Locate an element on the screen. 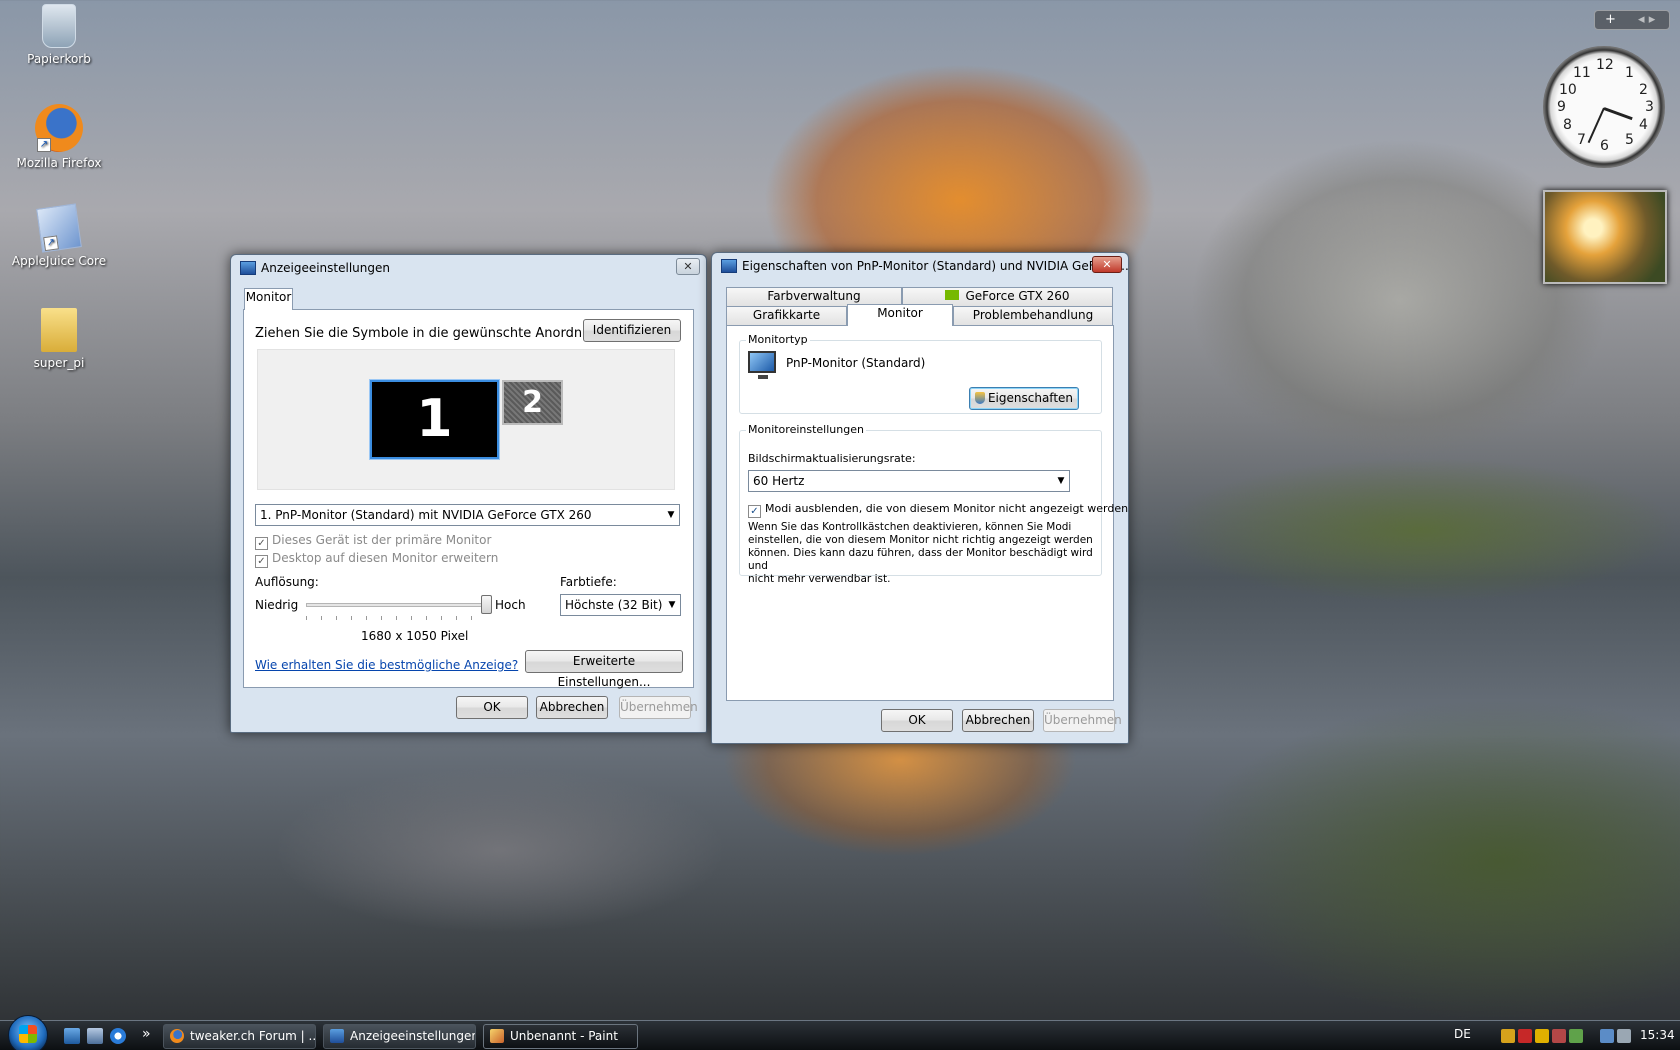 The height and width of the screenshot is (1050, 1680). refresh-rate-value: 60 Hertz is located at coordinates (779, 481).